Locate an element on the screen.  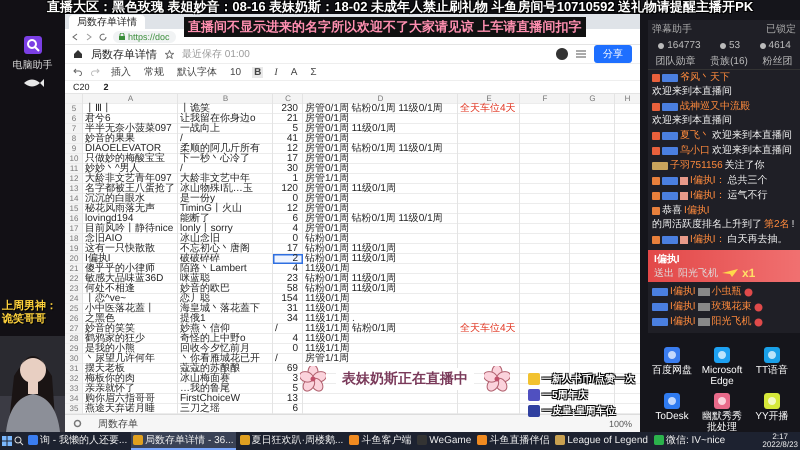
column-header: G is located at coordinates (592, 99).